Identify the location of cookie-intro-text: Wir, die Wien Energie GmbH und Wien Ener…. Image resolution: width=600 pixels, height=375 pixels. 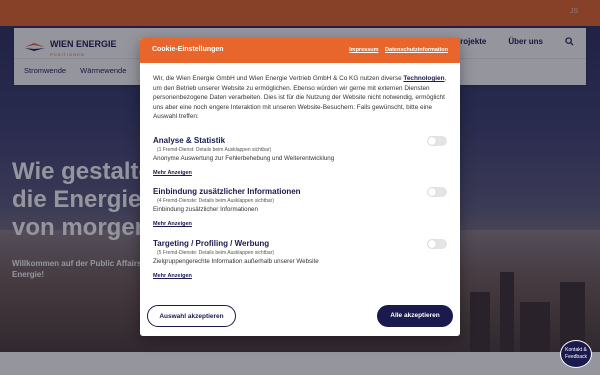
(300, 97).